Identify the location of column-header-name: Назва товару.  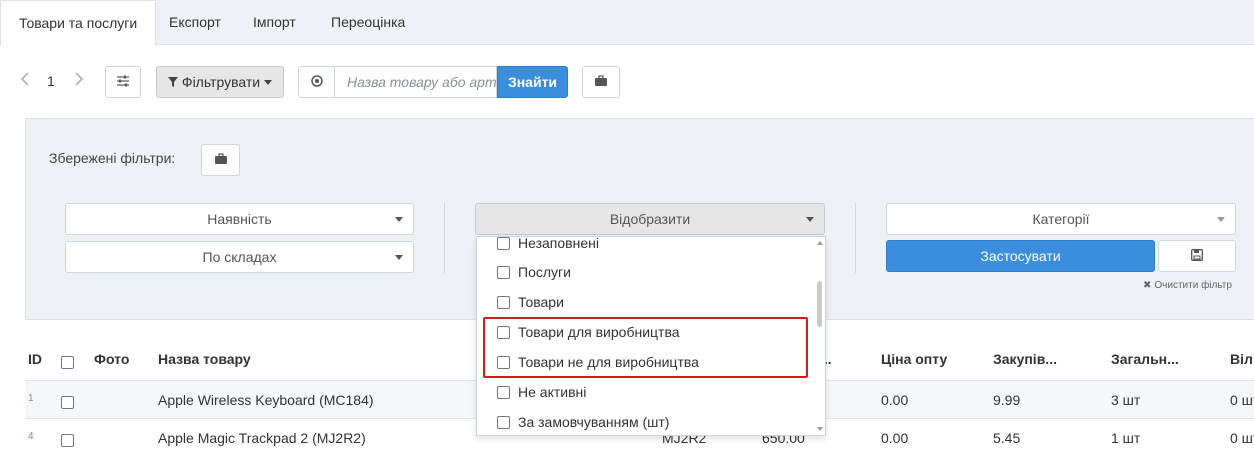
(204, 359).